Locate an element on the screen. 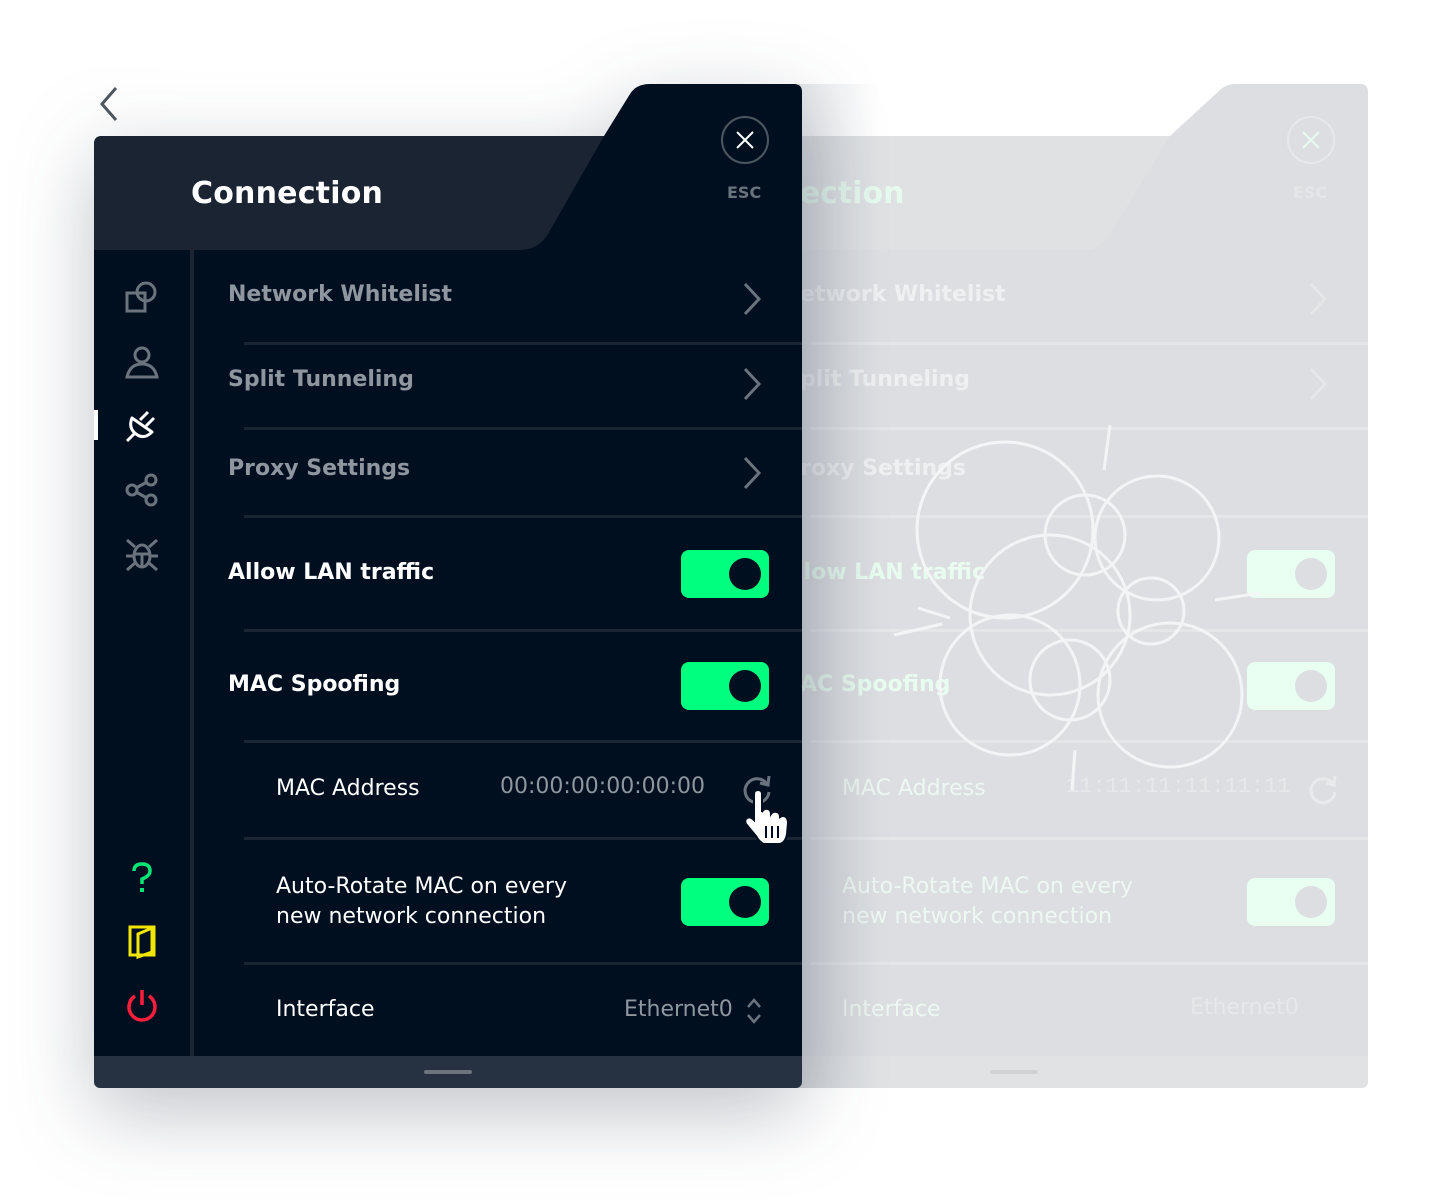 The image size is (1456, 1200). panel-footer is located at coordinates (448, 1072).